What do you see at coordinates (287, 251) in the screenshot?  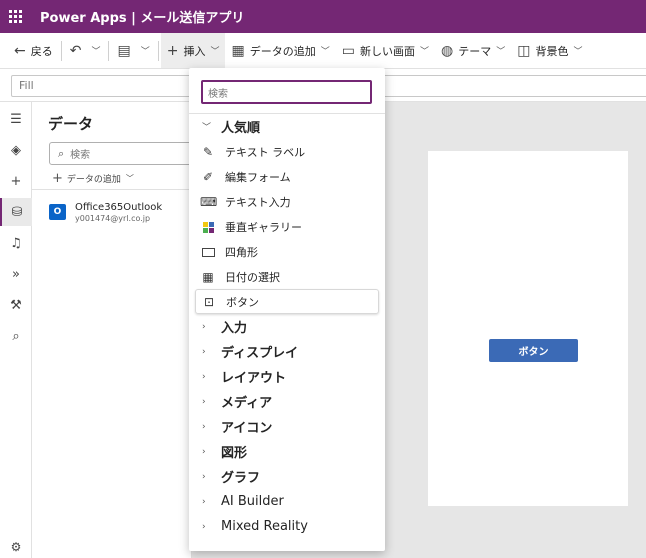 I see `insert-item-rectangle: 四角形` at bounding box center [287, 251].